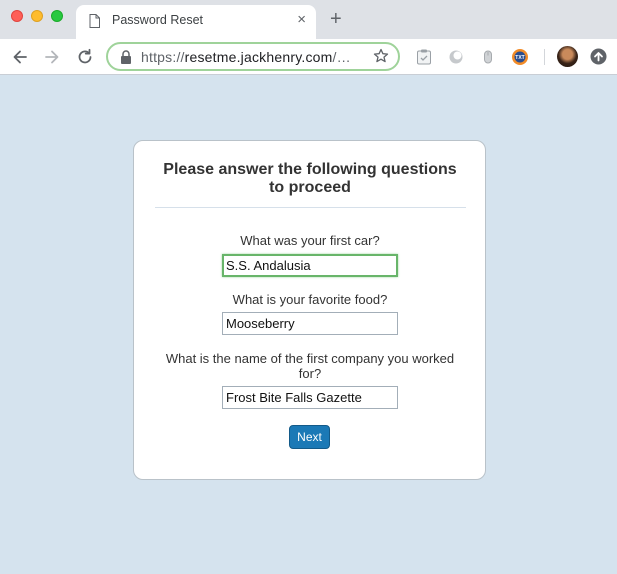 The width and height of the screenshot is (617, 574). Describe the element at coordinates (488, 57) in the screenshot. I see `mouse-extension-icon` at that location.